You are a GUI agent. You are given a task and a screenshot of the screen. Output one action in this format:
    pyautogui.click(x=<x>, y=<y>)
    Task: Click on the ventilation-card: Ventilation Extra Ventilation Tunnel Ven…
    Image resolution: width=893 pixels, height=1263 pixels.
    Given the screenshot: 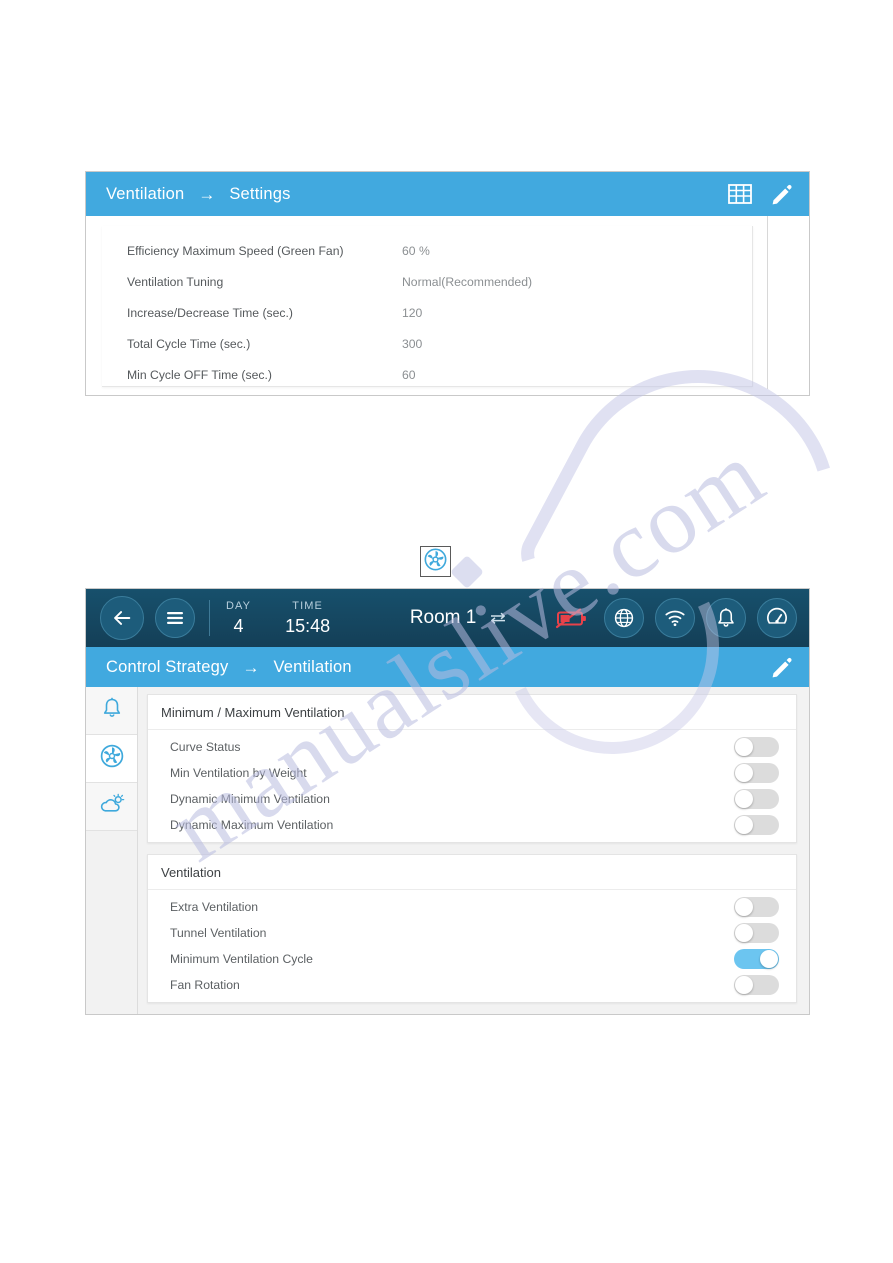 What is the action you would take?
    pyautogui.click(x=472, y=928)
    